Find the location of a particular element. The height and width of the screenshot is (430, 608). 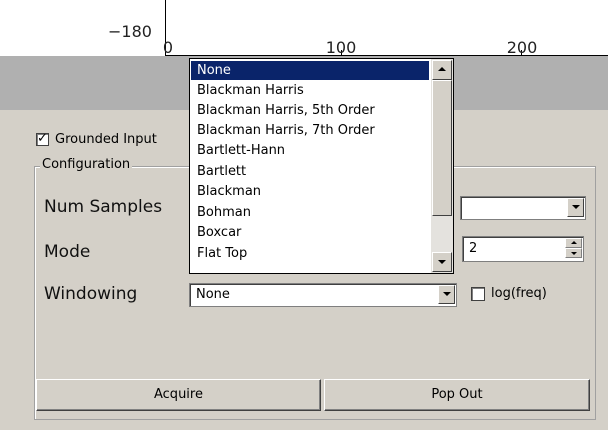

list-item: Flat Top is located at coordinates (310, 253).